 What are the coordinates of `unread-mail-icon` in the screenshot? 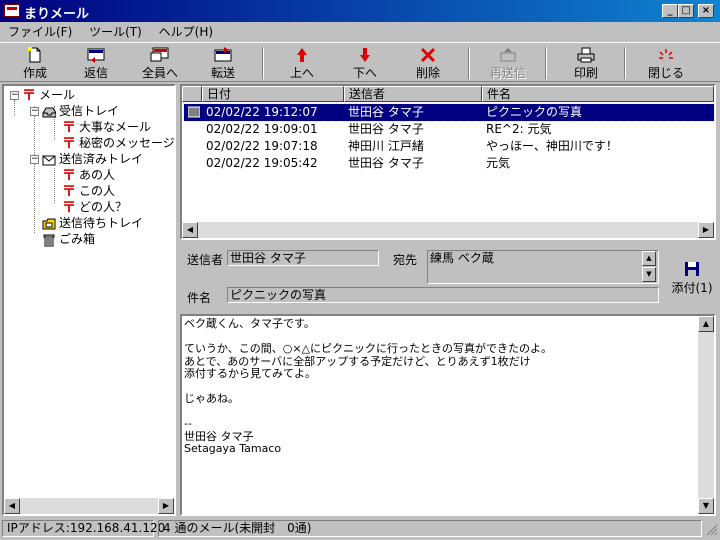 It's located at (194, 112).